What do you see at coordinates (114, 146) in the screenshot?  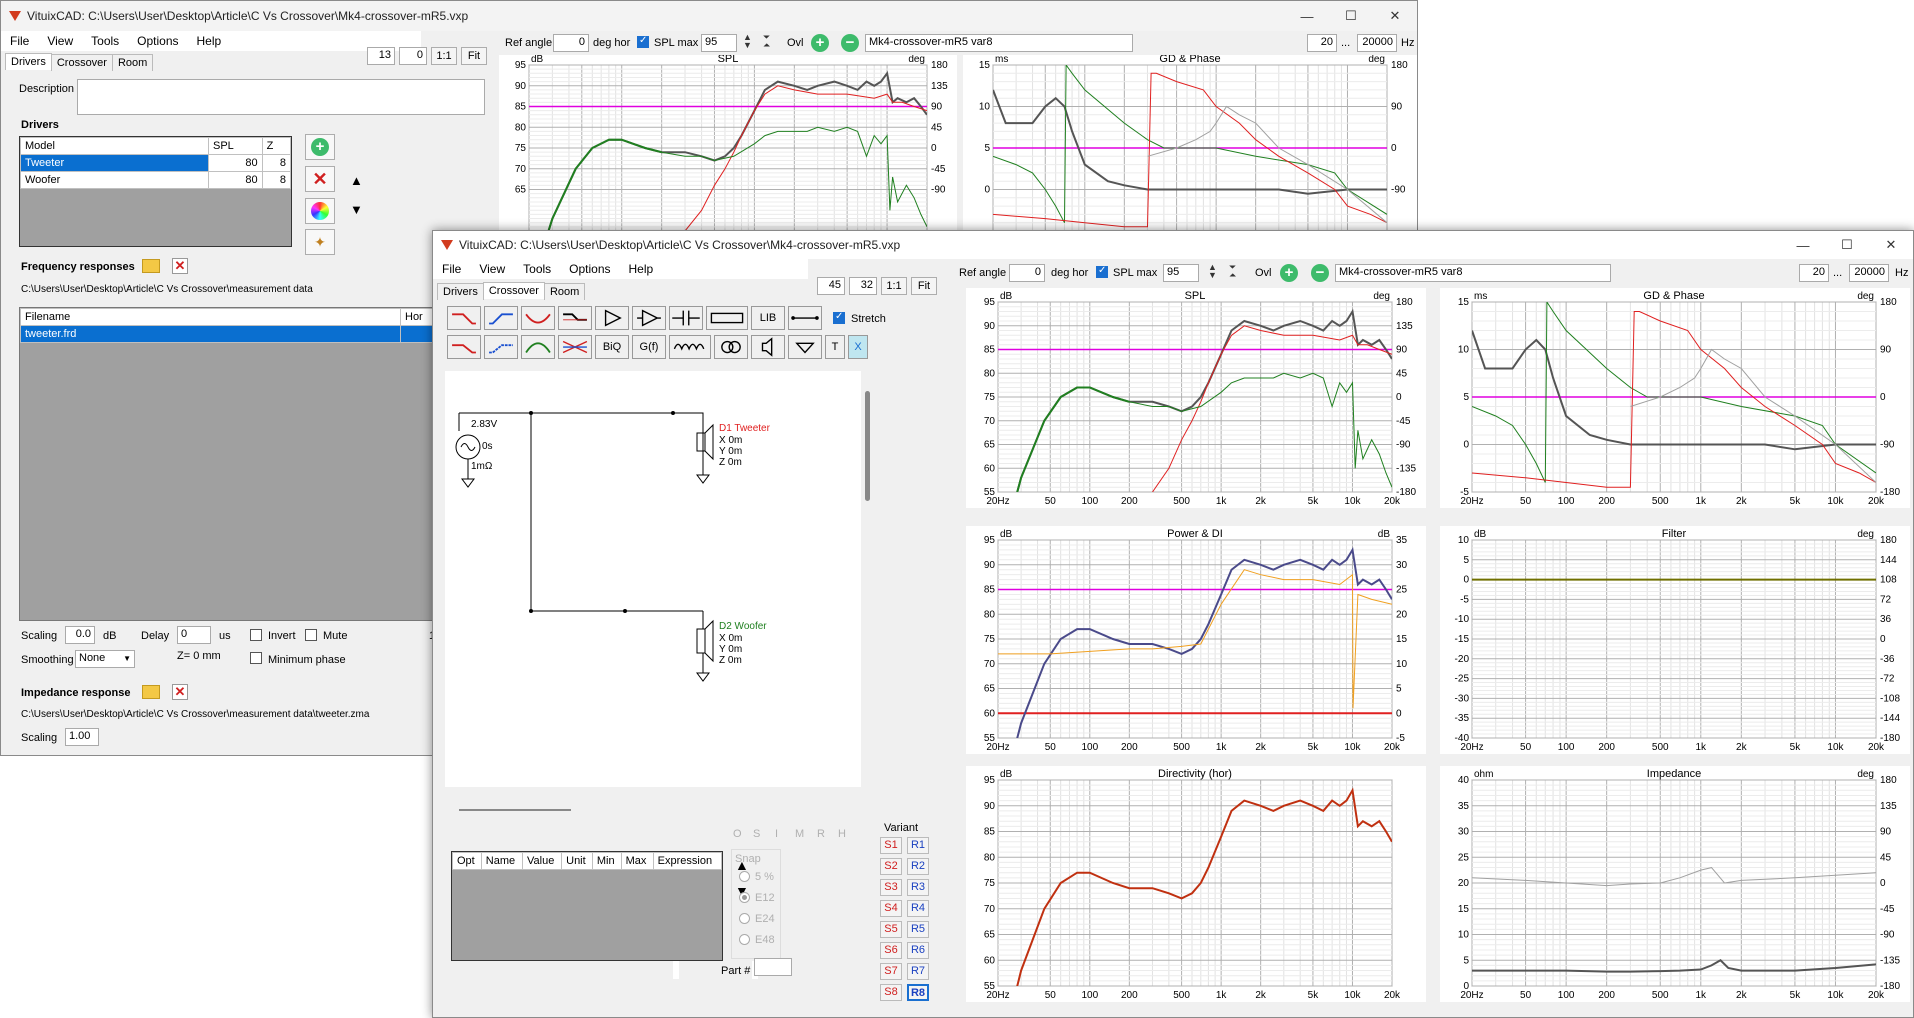 I see `col-model: Model` at bounding box center [114, 146].